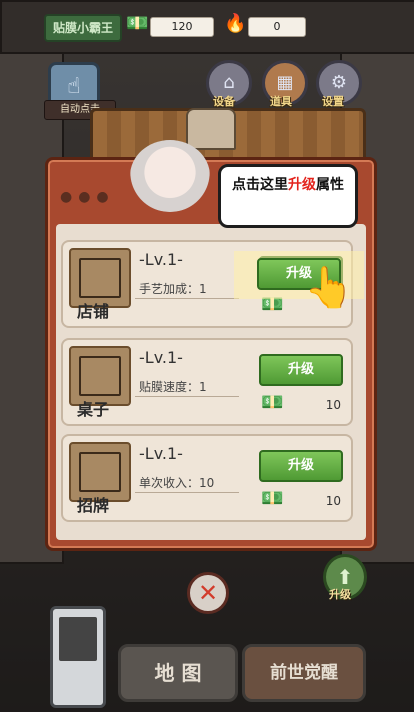 Image resolution: width=414 pixels, height=712 pixels. What do you see at coordinates (288, 196) in the screenshot?
I see `tutorial-speech-bubble: 点击这里升级属性` at bounding box center [288, 196].